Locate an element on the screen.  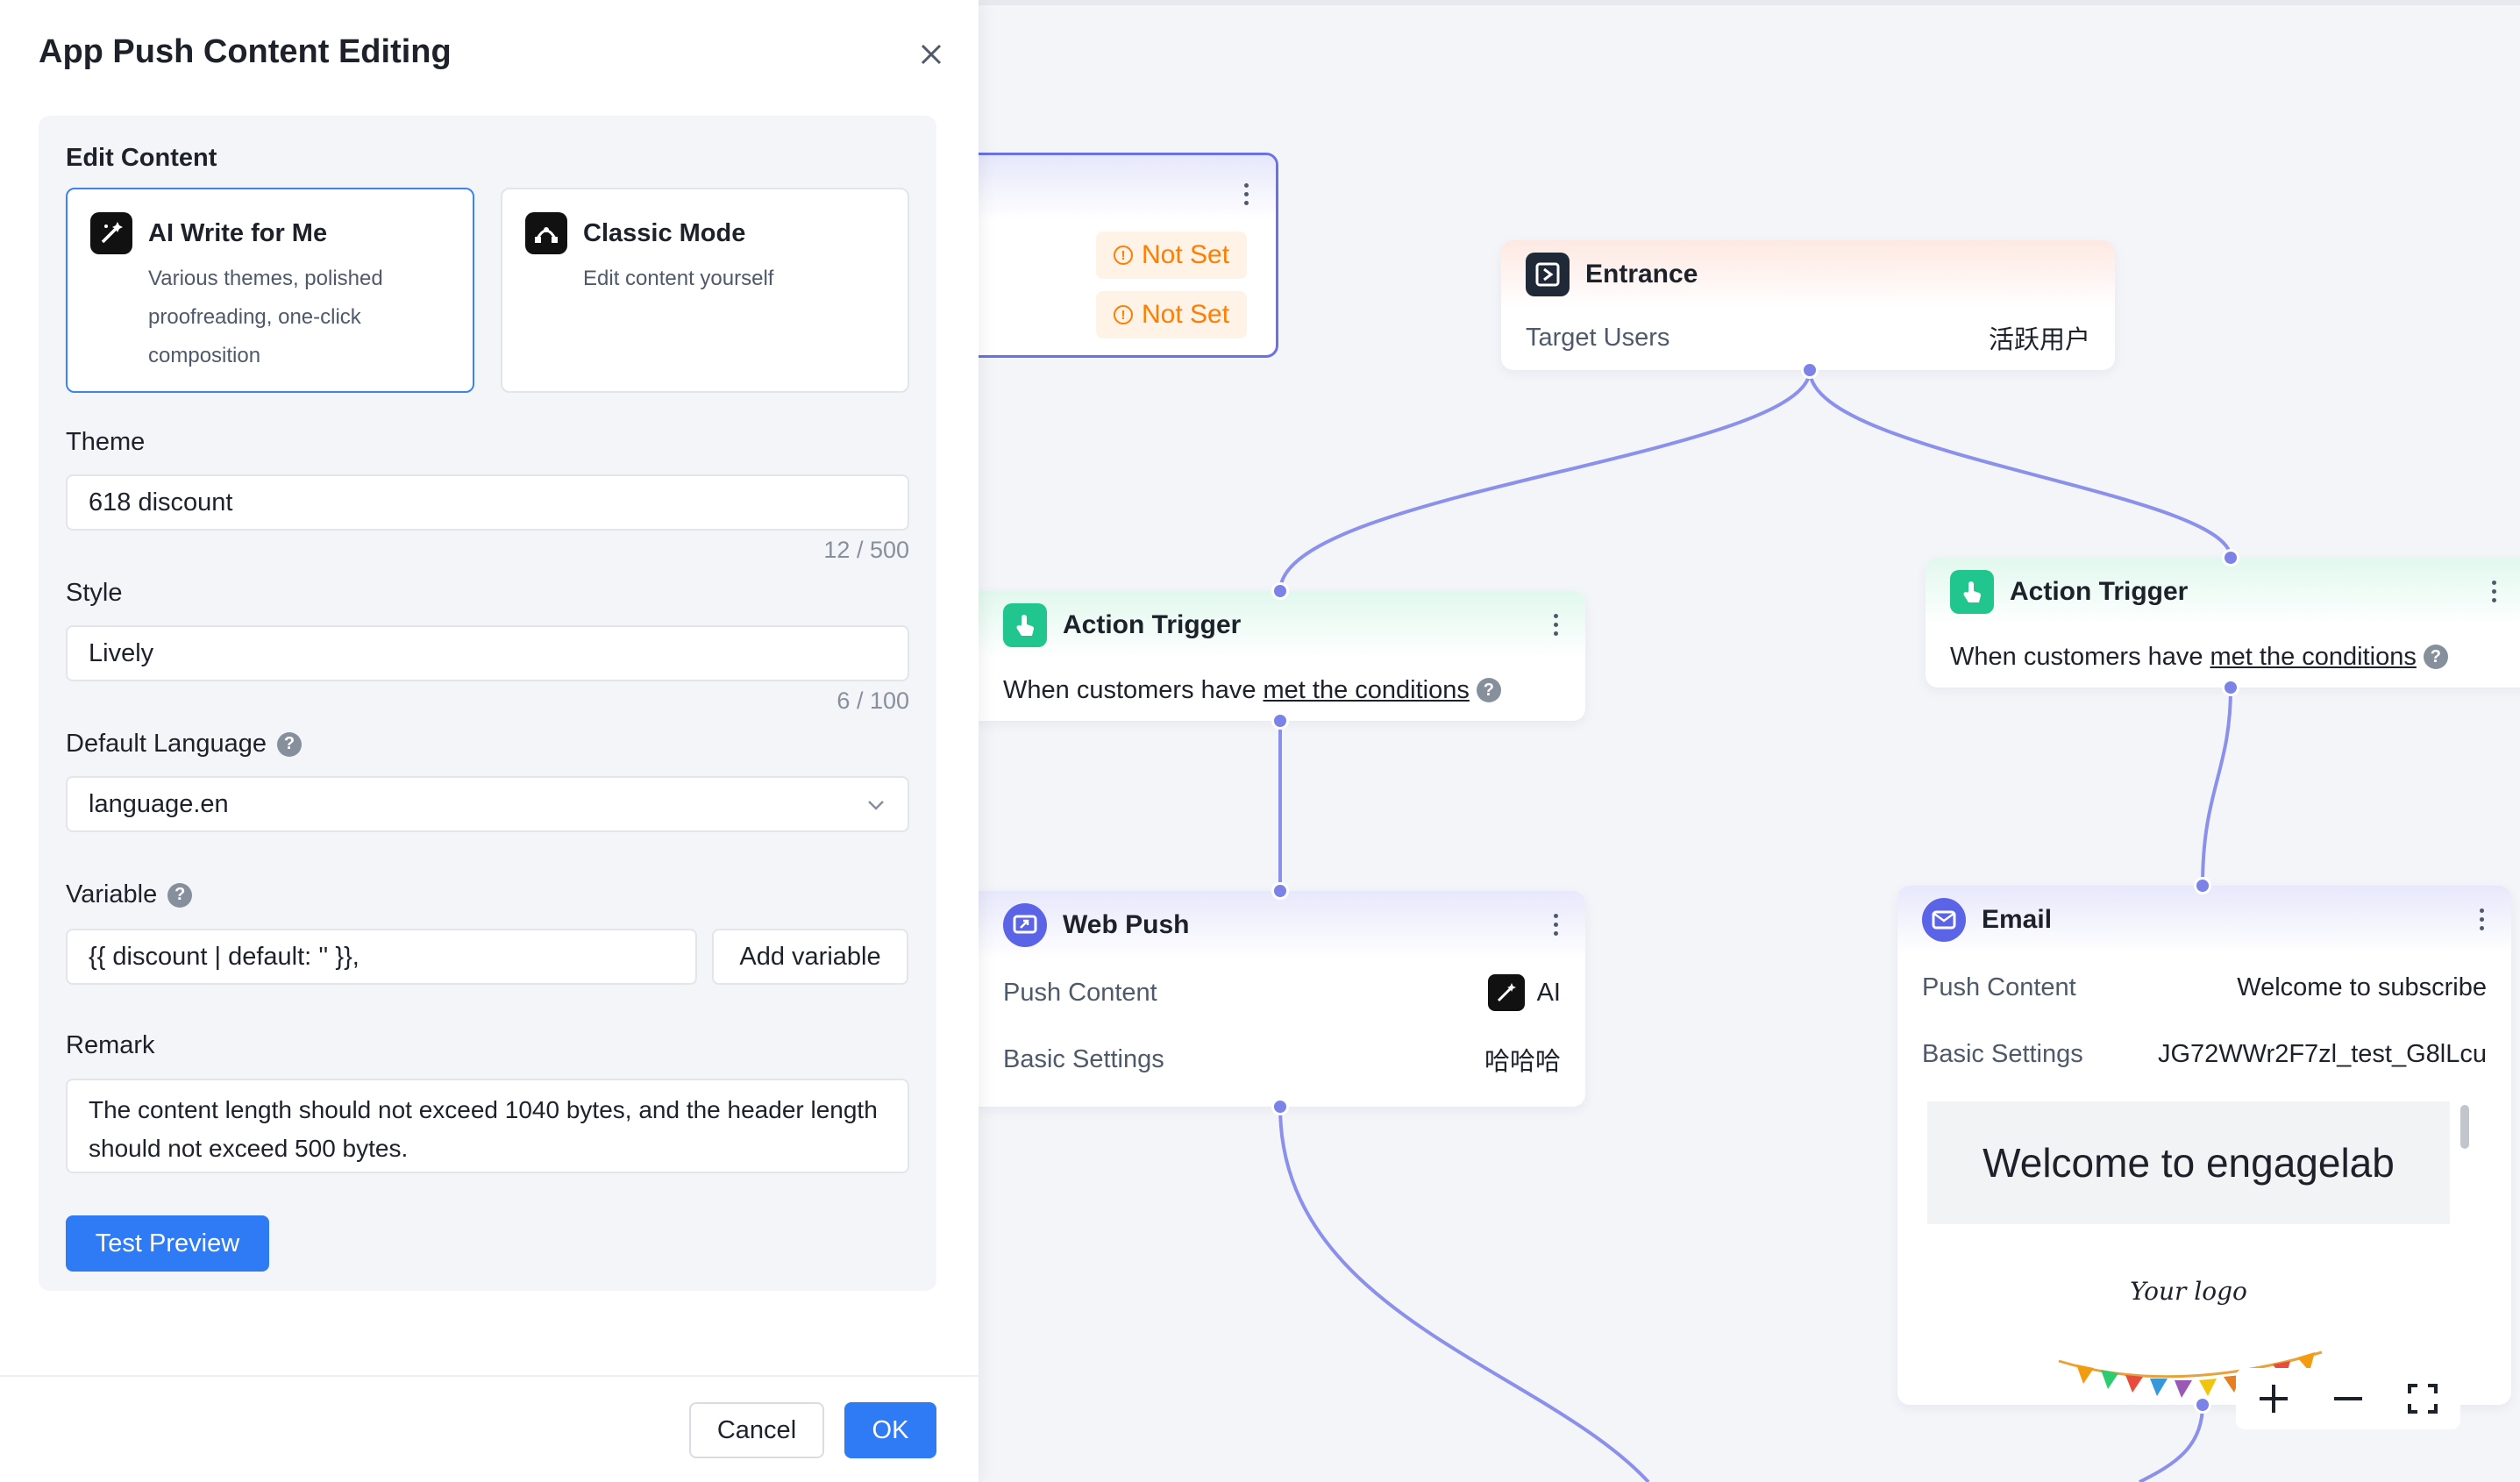
classic-mode-card: Classic Mode Edit content yourself is located at coordinates (705, 290).